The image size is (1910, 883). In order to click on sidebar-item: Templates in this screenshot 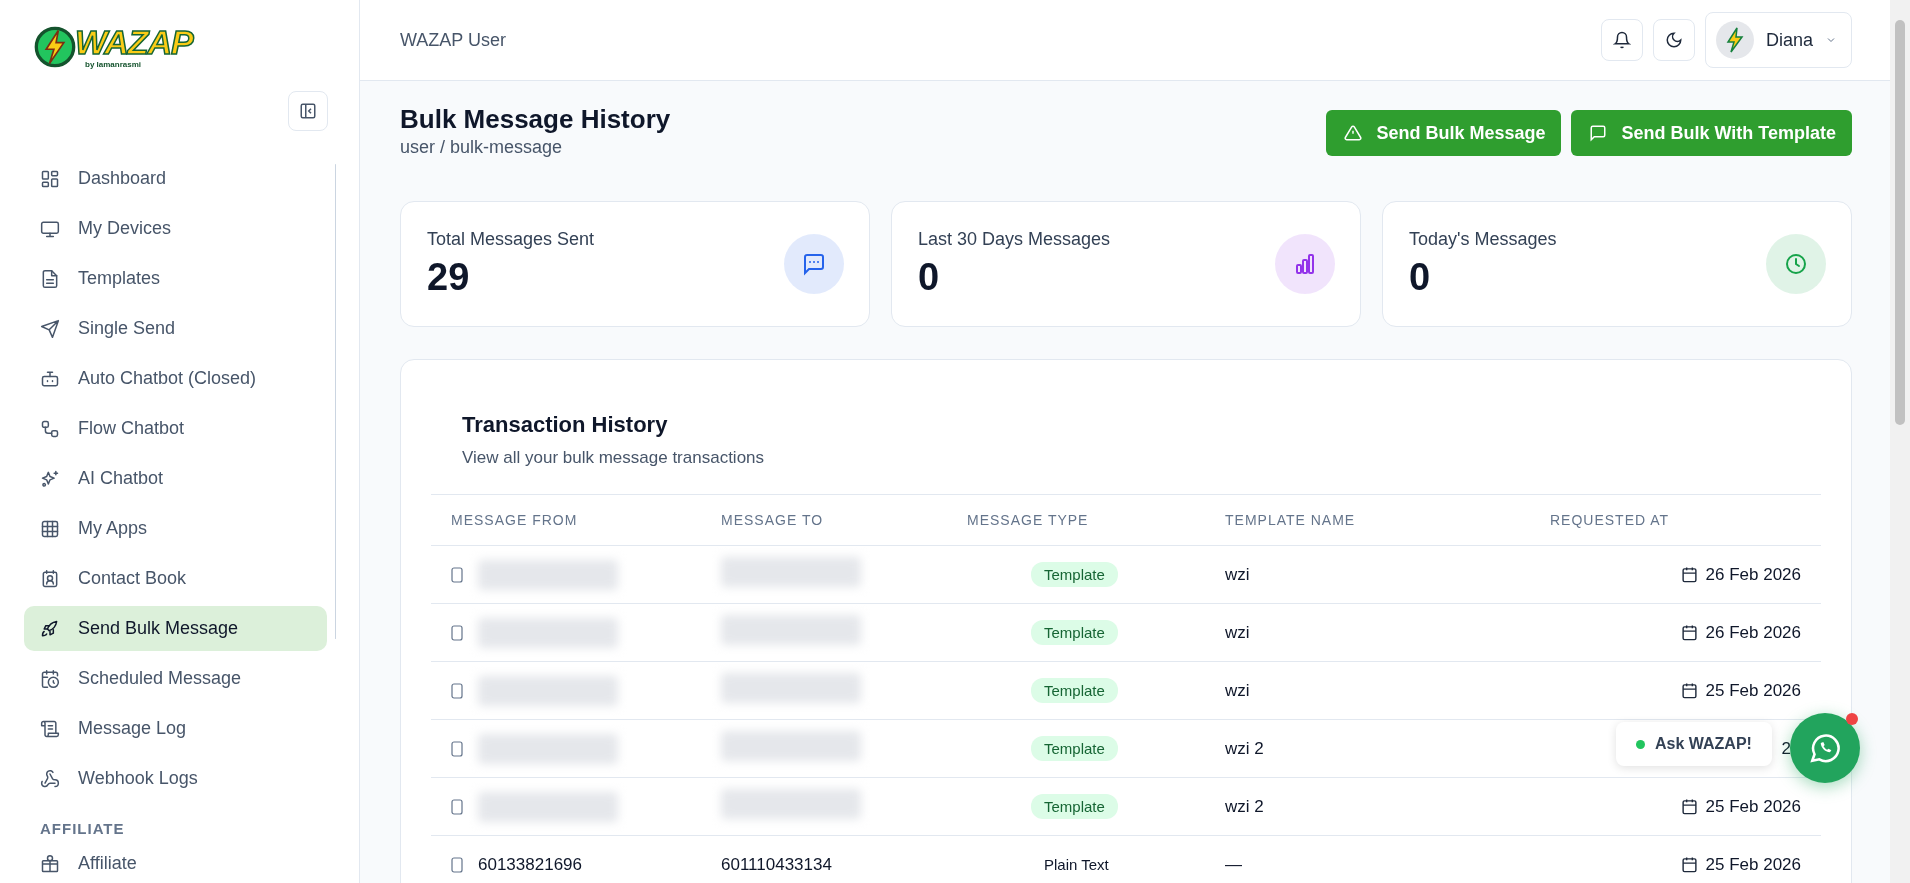, I will do `click(175, 278)`.